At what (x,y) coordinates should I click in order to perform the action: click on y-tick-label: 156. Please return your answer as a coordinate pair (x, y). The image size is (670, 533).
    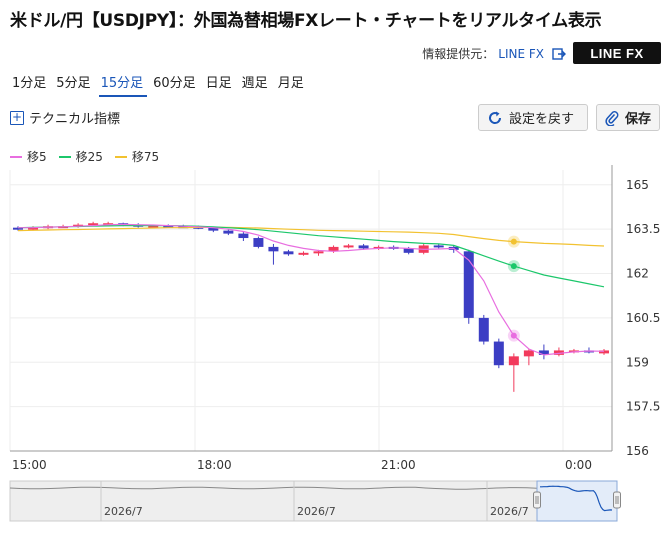
    Looking at the image, I should click on (637, 451).